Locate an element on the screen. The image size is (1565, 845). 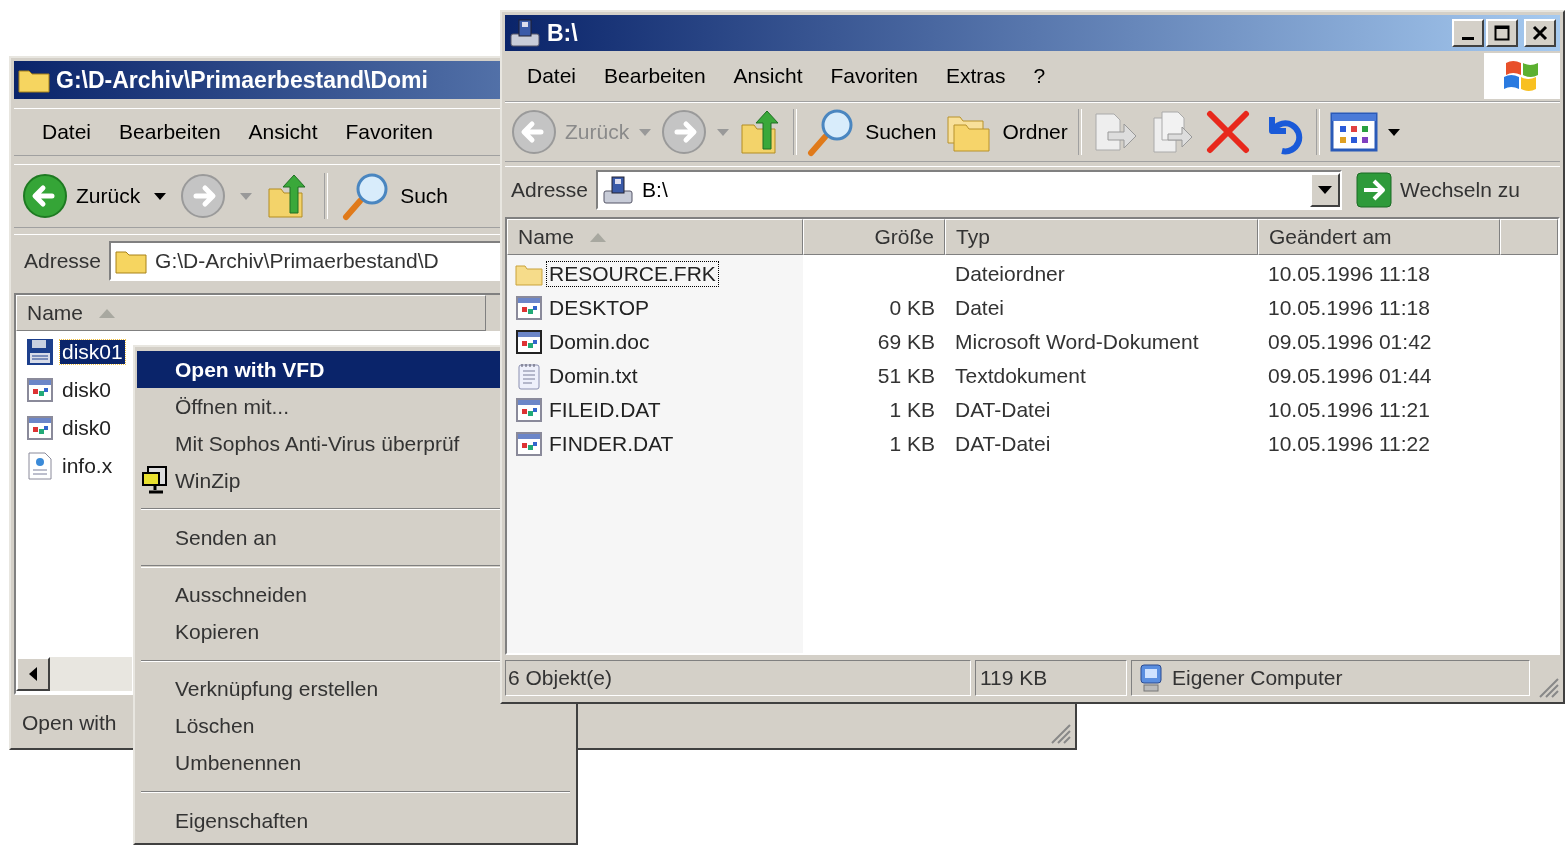
file-size: 51 KB is located at coordinates (906, 376).